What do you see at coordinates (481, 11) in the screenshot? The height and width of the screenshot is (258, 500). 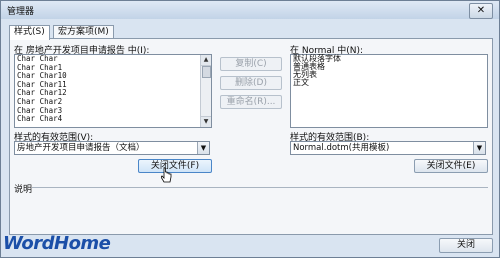 I see `close-icon: ✕` at bounding box center [481, 11].